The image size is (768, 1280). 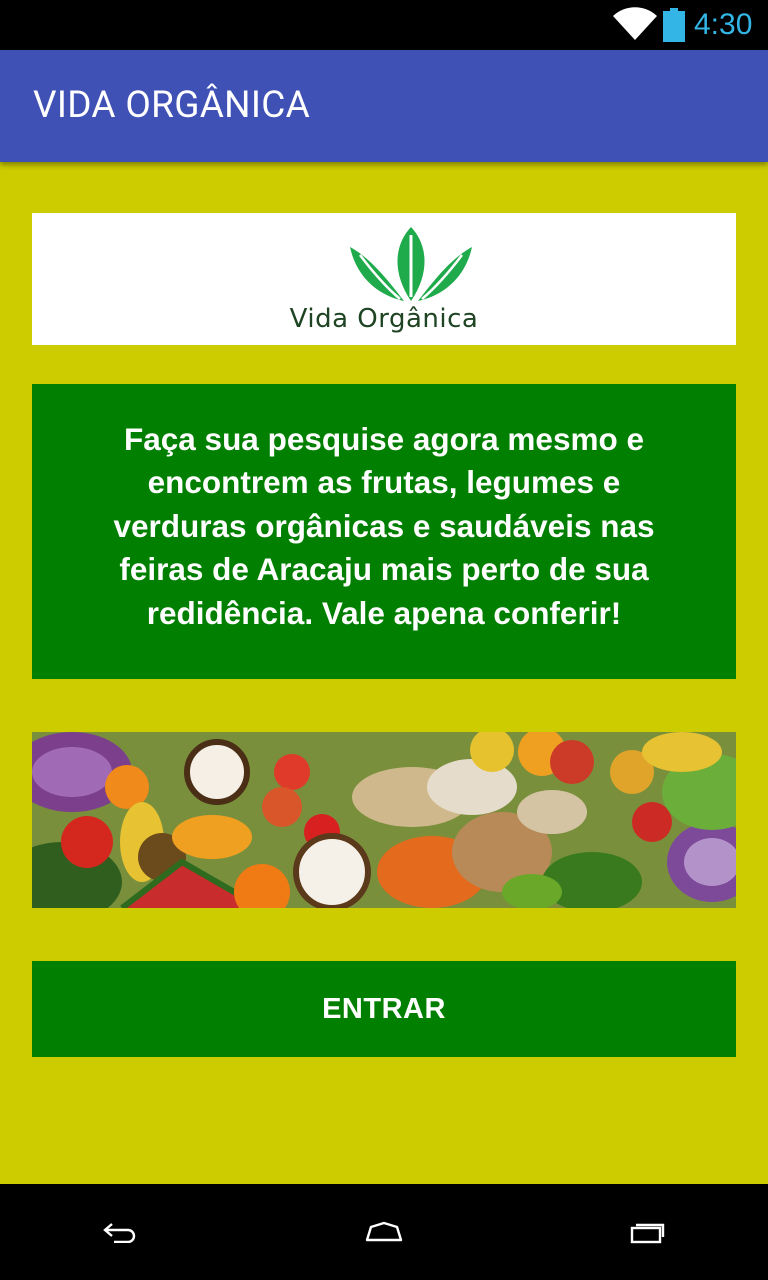 I want to click on recents-button, so click(x=648, y=1232).